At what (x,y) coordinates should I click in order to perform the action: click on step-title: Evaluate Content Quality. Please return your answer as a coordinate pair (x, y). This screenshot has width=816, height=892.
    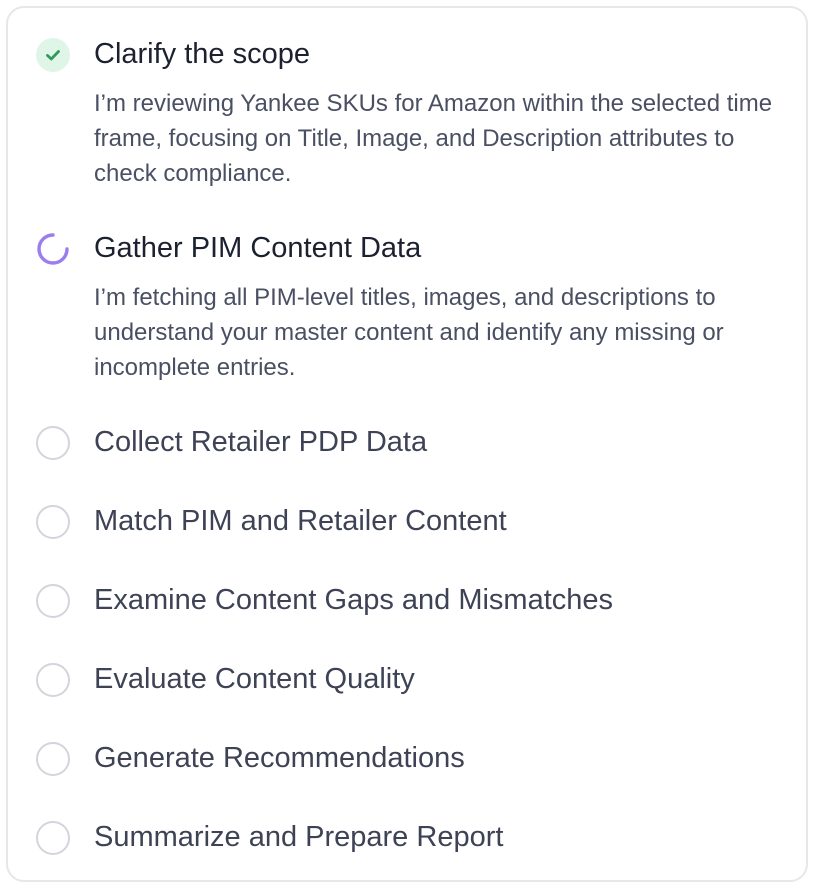
    Looking at the image, I should click on (254, 679).